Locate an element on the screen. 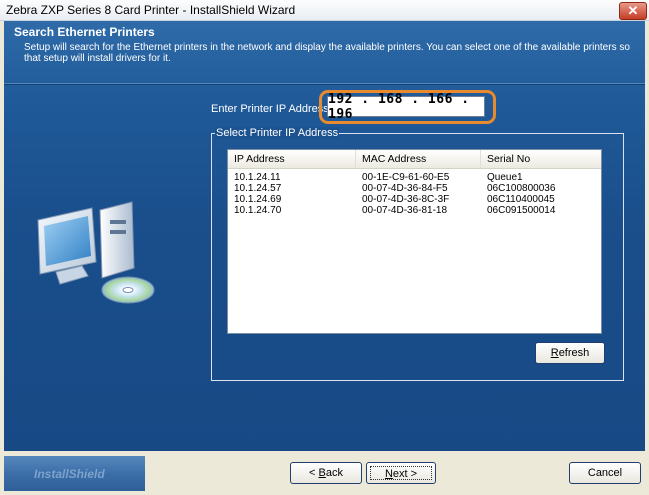 The height and width of the screenshot is (495, 649). back-prefix: < is located at coordinates (314, 473).